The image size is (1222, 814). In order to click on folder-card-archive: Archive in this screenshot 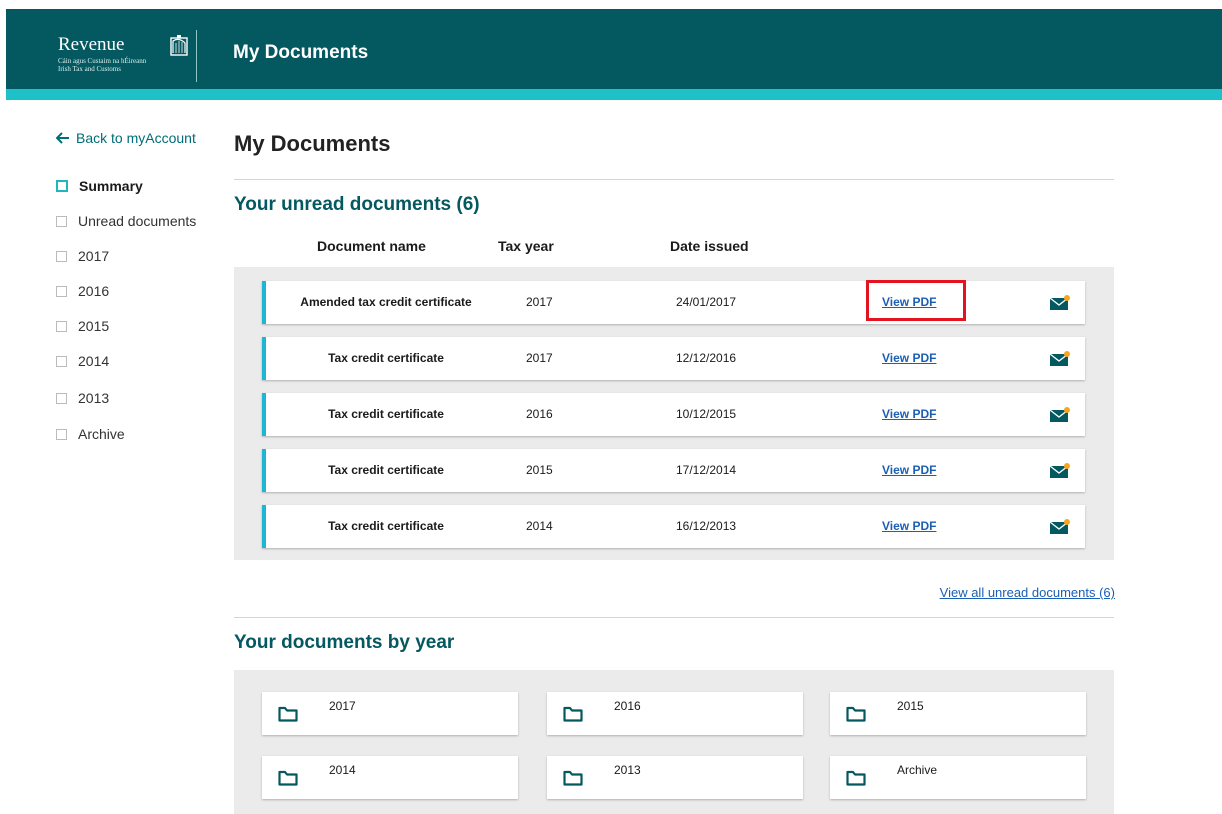, I will do `click(958, 777)`.